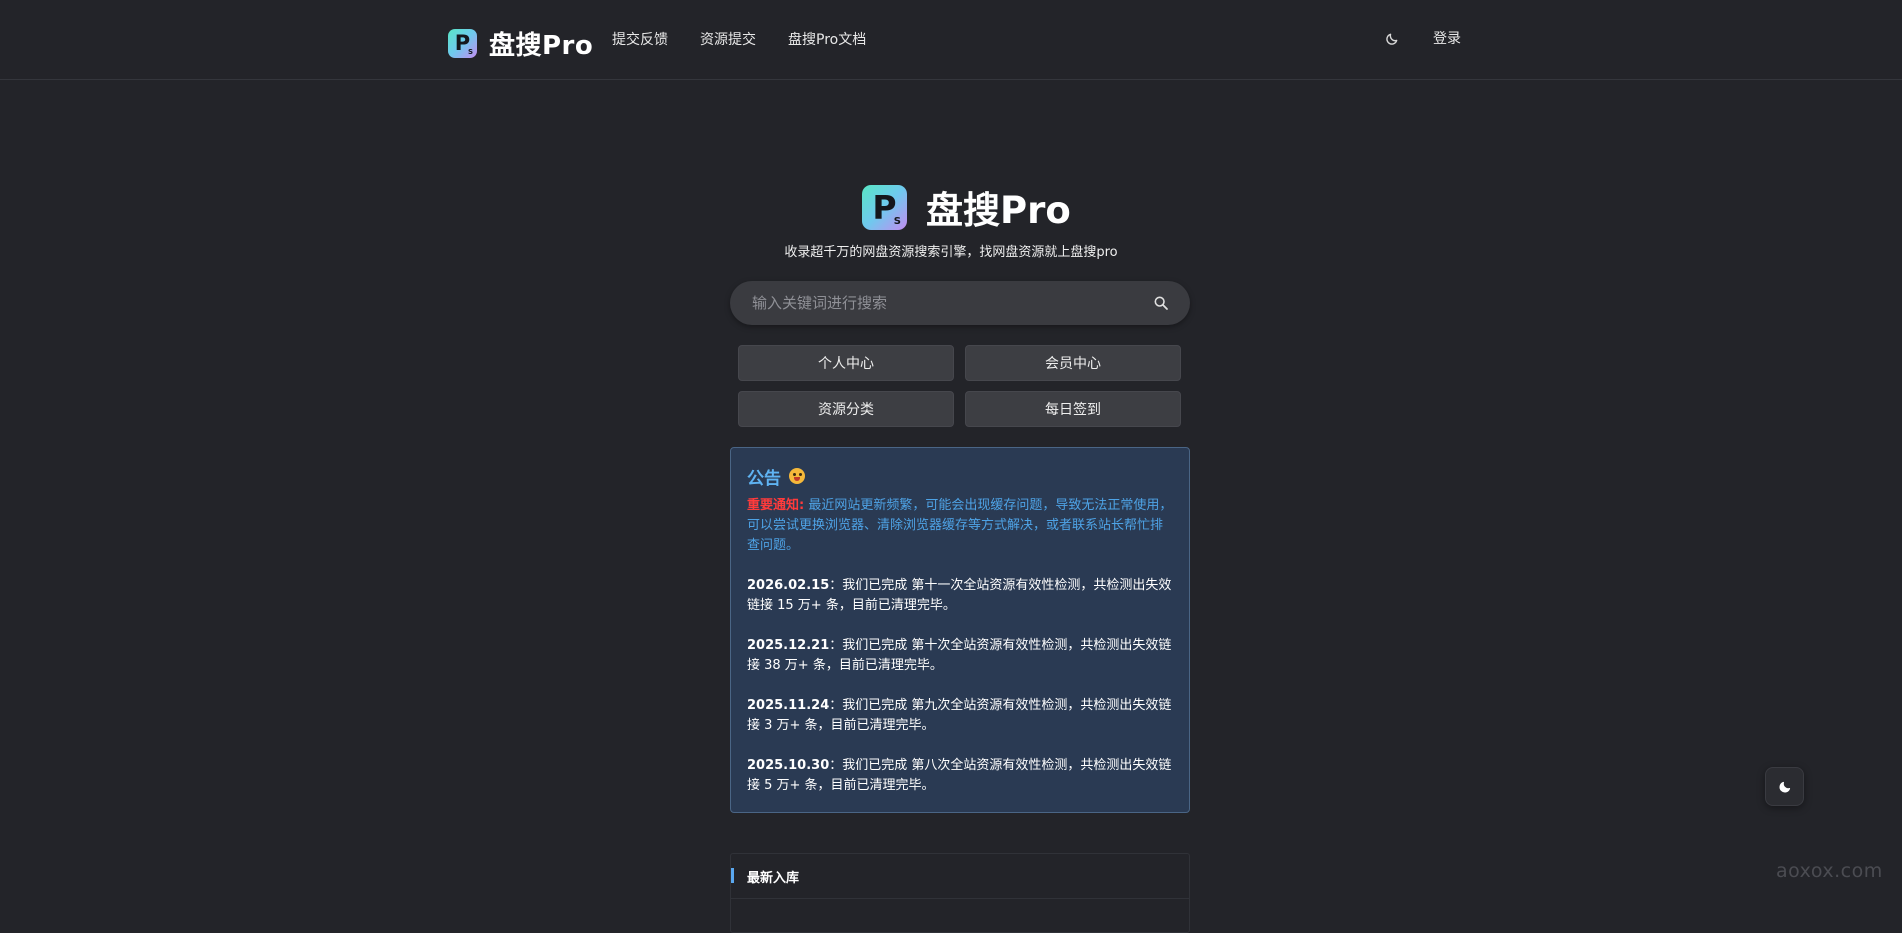  I want to click on search-icon, so click(1161, 303).